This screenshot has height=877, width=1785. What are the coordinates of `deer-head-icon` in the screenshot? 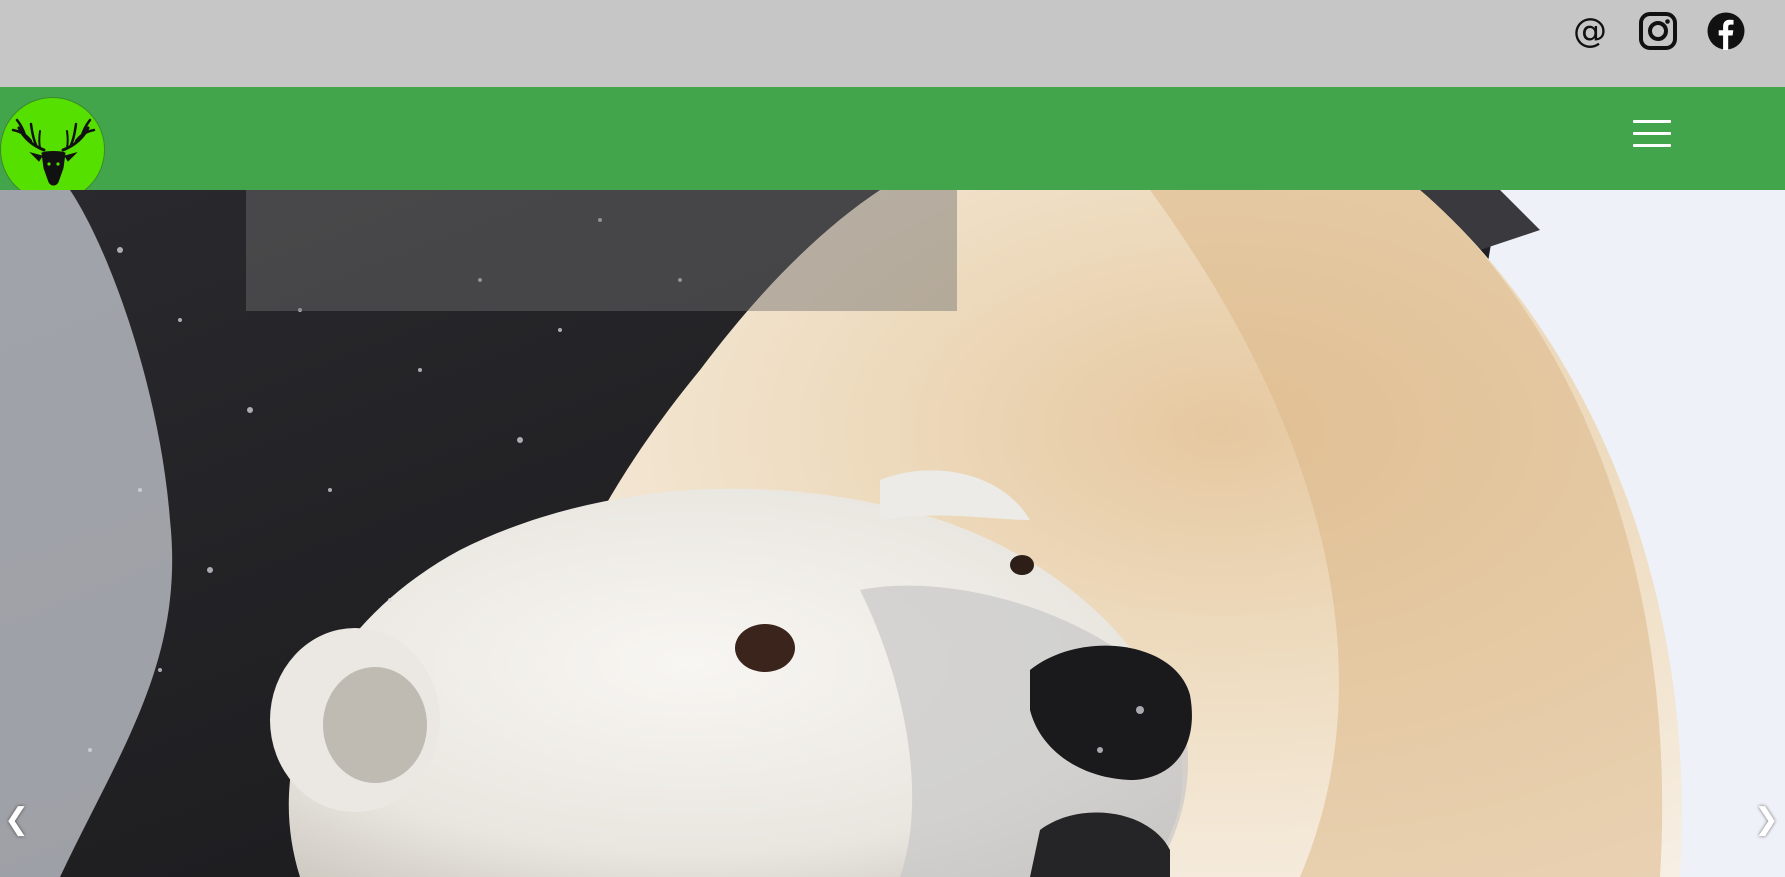 It's located at (53, 152).